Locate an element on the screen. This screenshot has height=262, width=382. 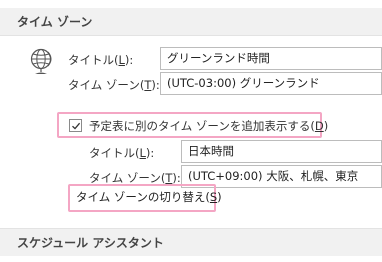
secondary-timezone-checkbox is located at coordinates (75, 125).